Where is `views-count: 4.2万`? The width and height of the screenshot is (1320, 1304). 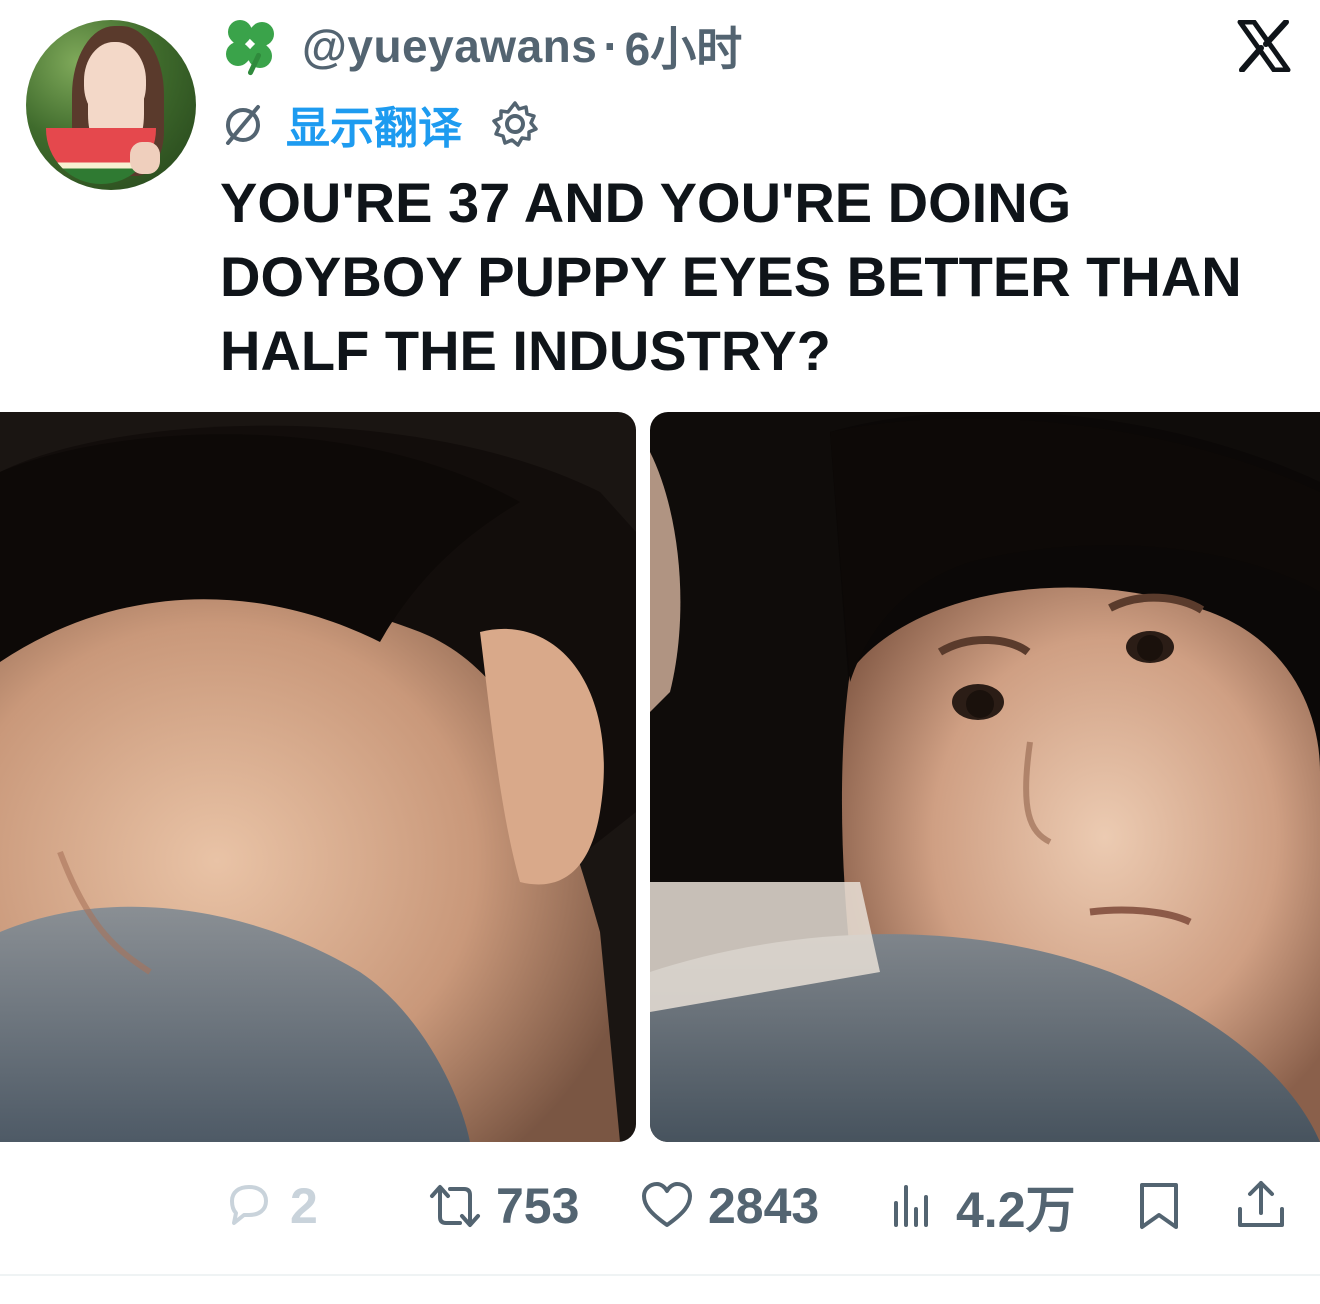 views-count: 4.2万 is located at coordinates (1016, 1210).